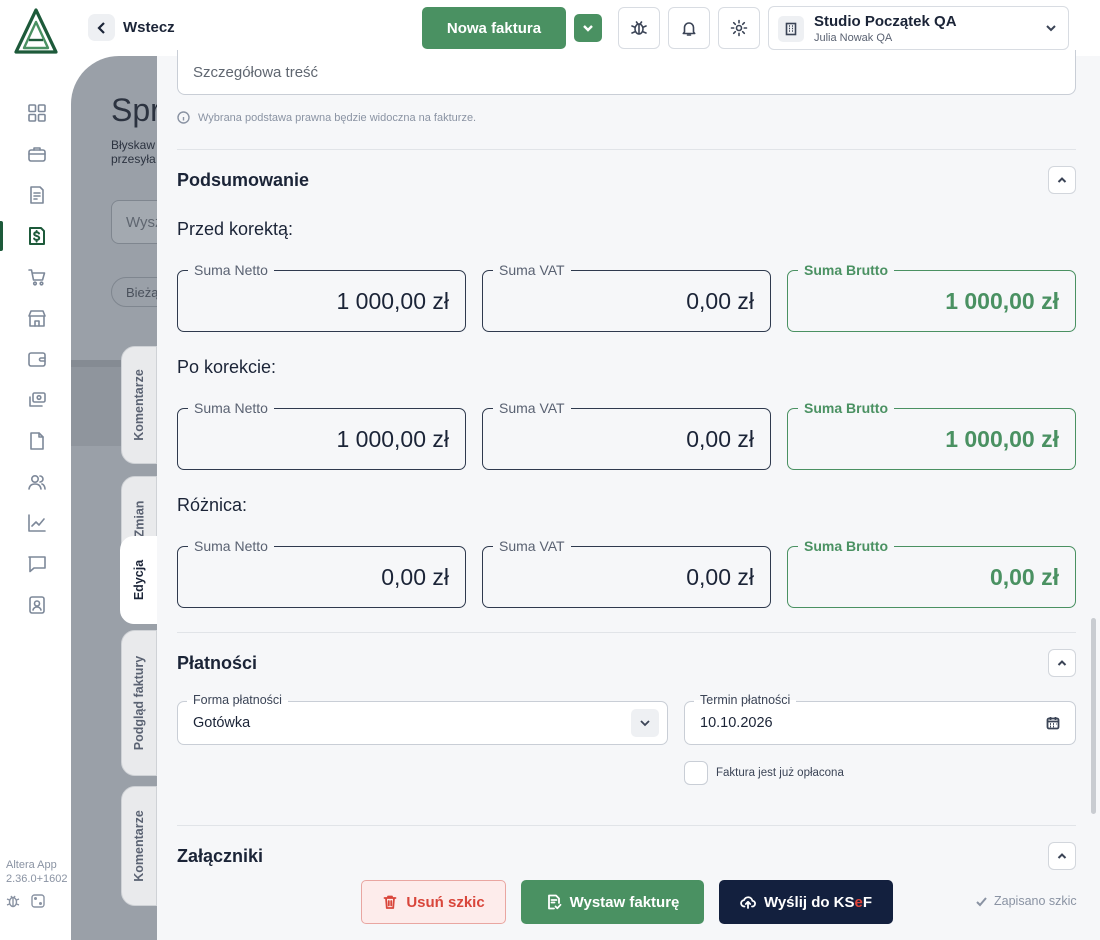 The image size is (1100, 940). I want to click on building-icon, so click(791, 29).